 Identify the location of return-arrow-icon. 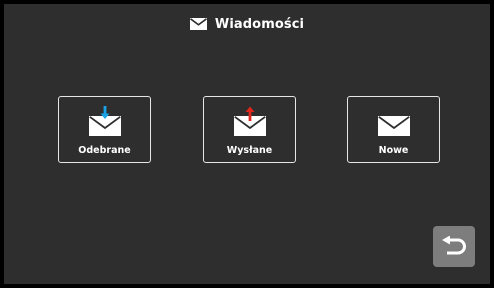
(454, 244).